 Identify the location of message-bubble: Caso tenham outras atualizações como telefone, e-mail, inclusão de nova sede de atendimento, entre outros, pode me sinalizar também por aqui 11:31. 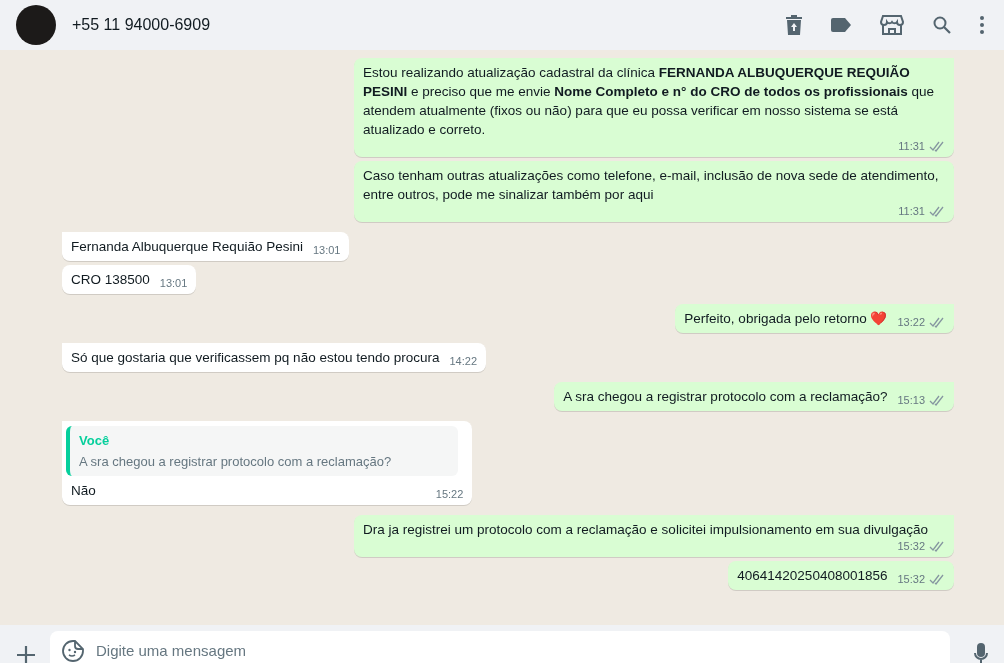
(654, 191).